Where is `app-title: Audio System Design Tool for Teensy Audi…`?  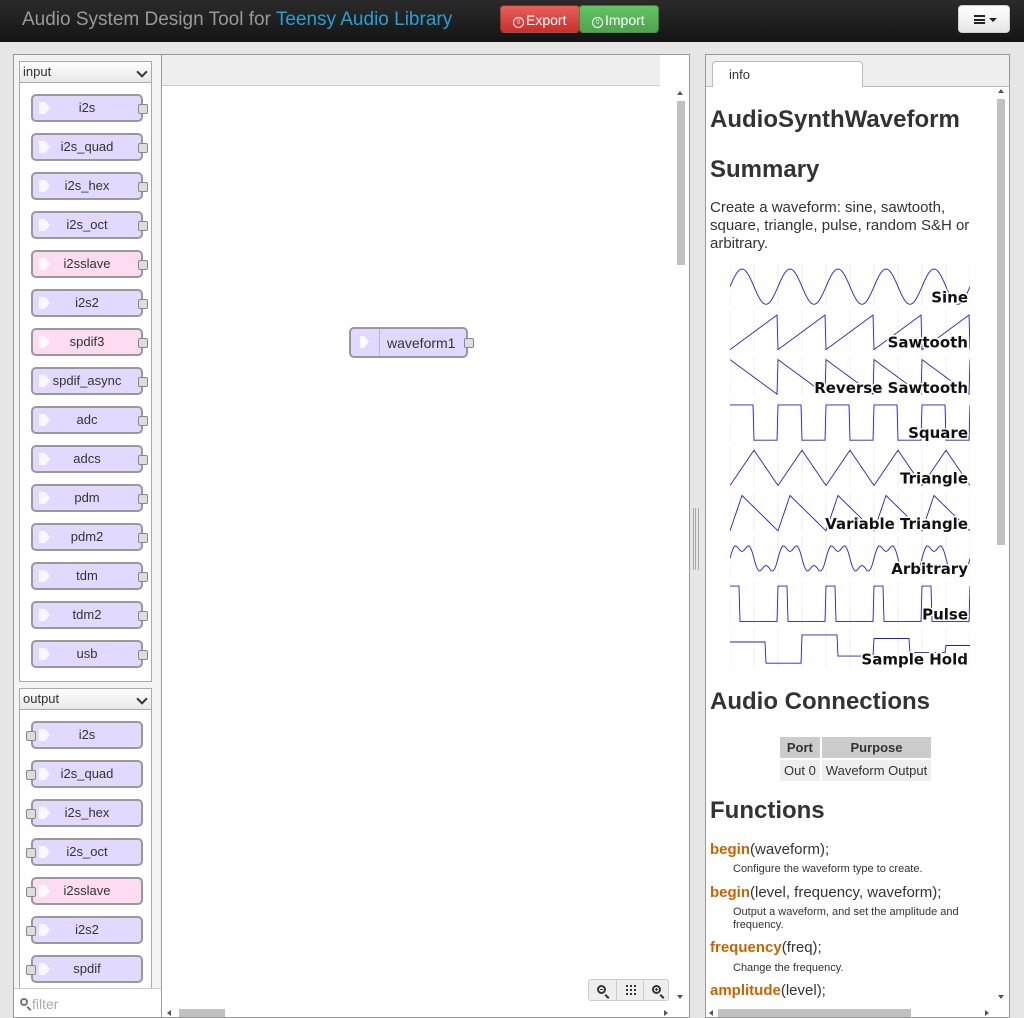
app-title: Audio System Design Tool for Teensy Audi… is located at coordinates (237, 20).